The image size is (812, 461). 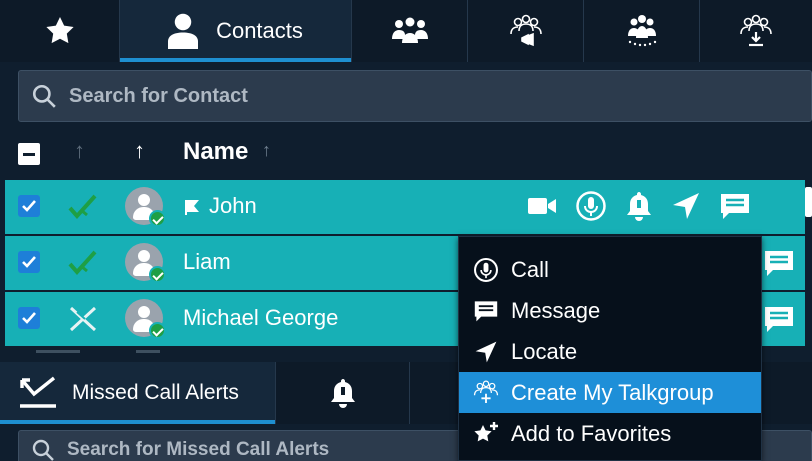 What do you see at coordinates (155, 392) in the screenshot?
I see `tab-missed-call-alerts-label: Missed Call Alerts` at bounding box center [155, 392].